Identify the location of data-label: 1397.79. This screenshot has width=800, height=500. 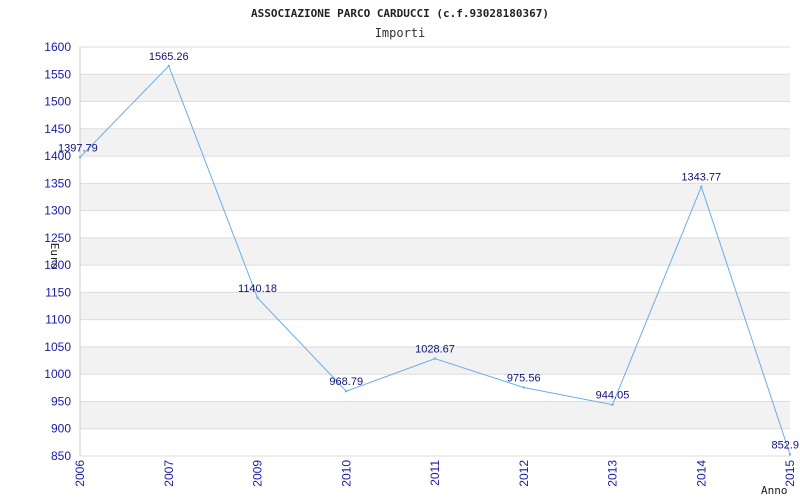
(78, 148).